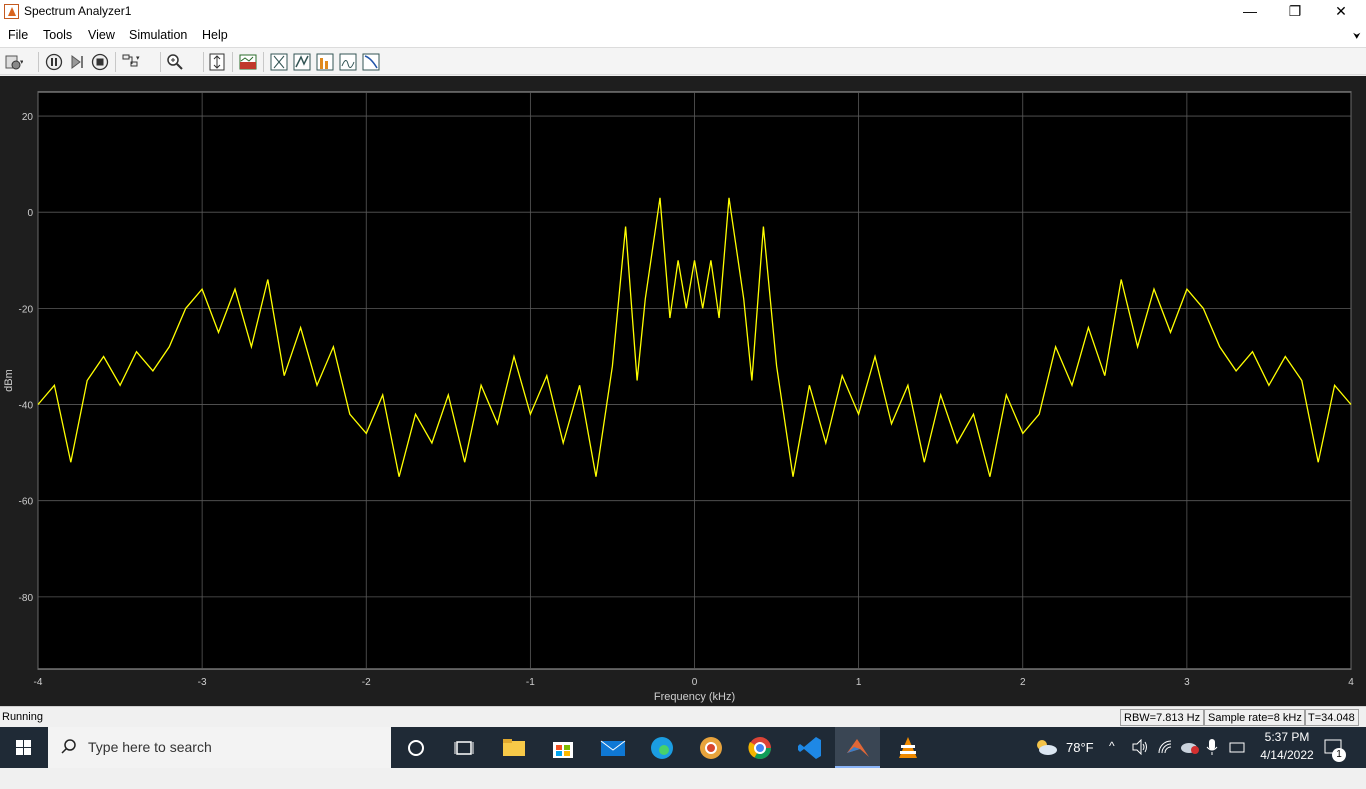 Image resolution: width=1366 pixels, height=789 pixels. Describe the element at coordinates (302, 62) in the screenshot. I see `peak-finder-icon` at that location.